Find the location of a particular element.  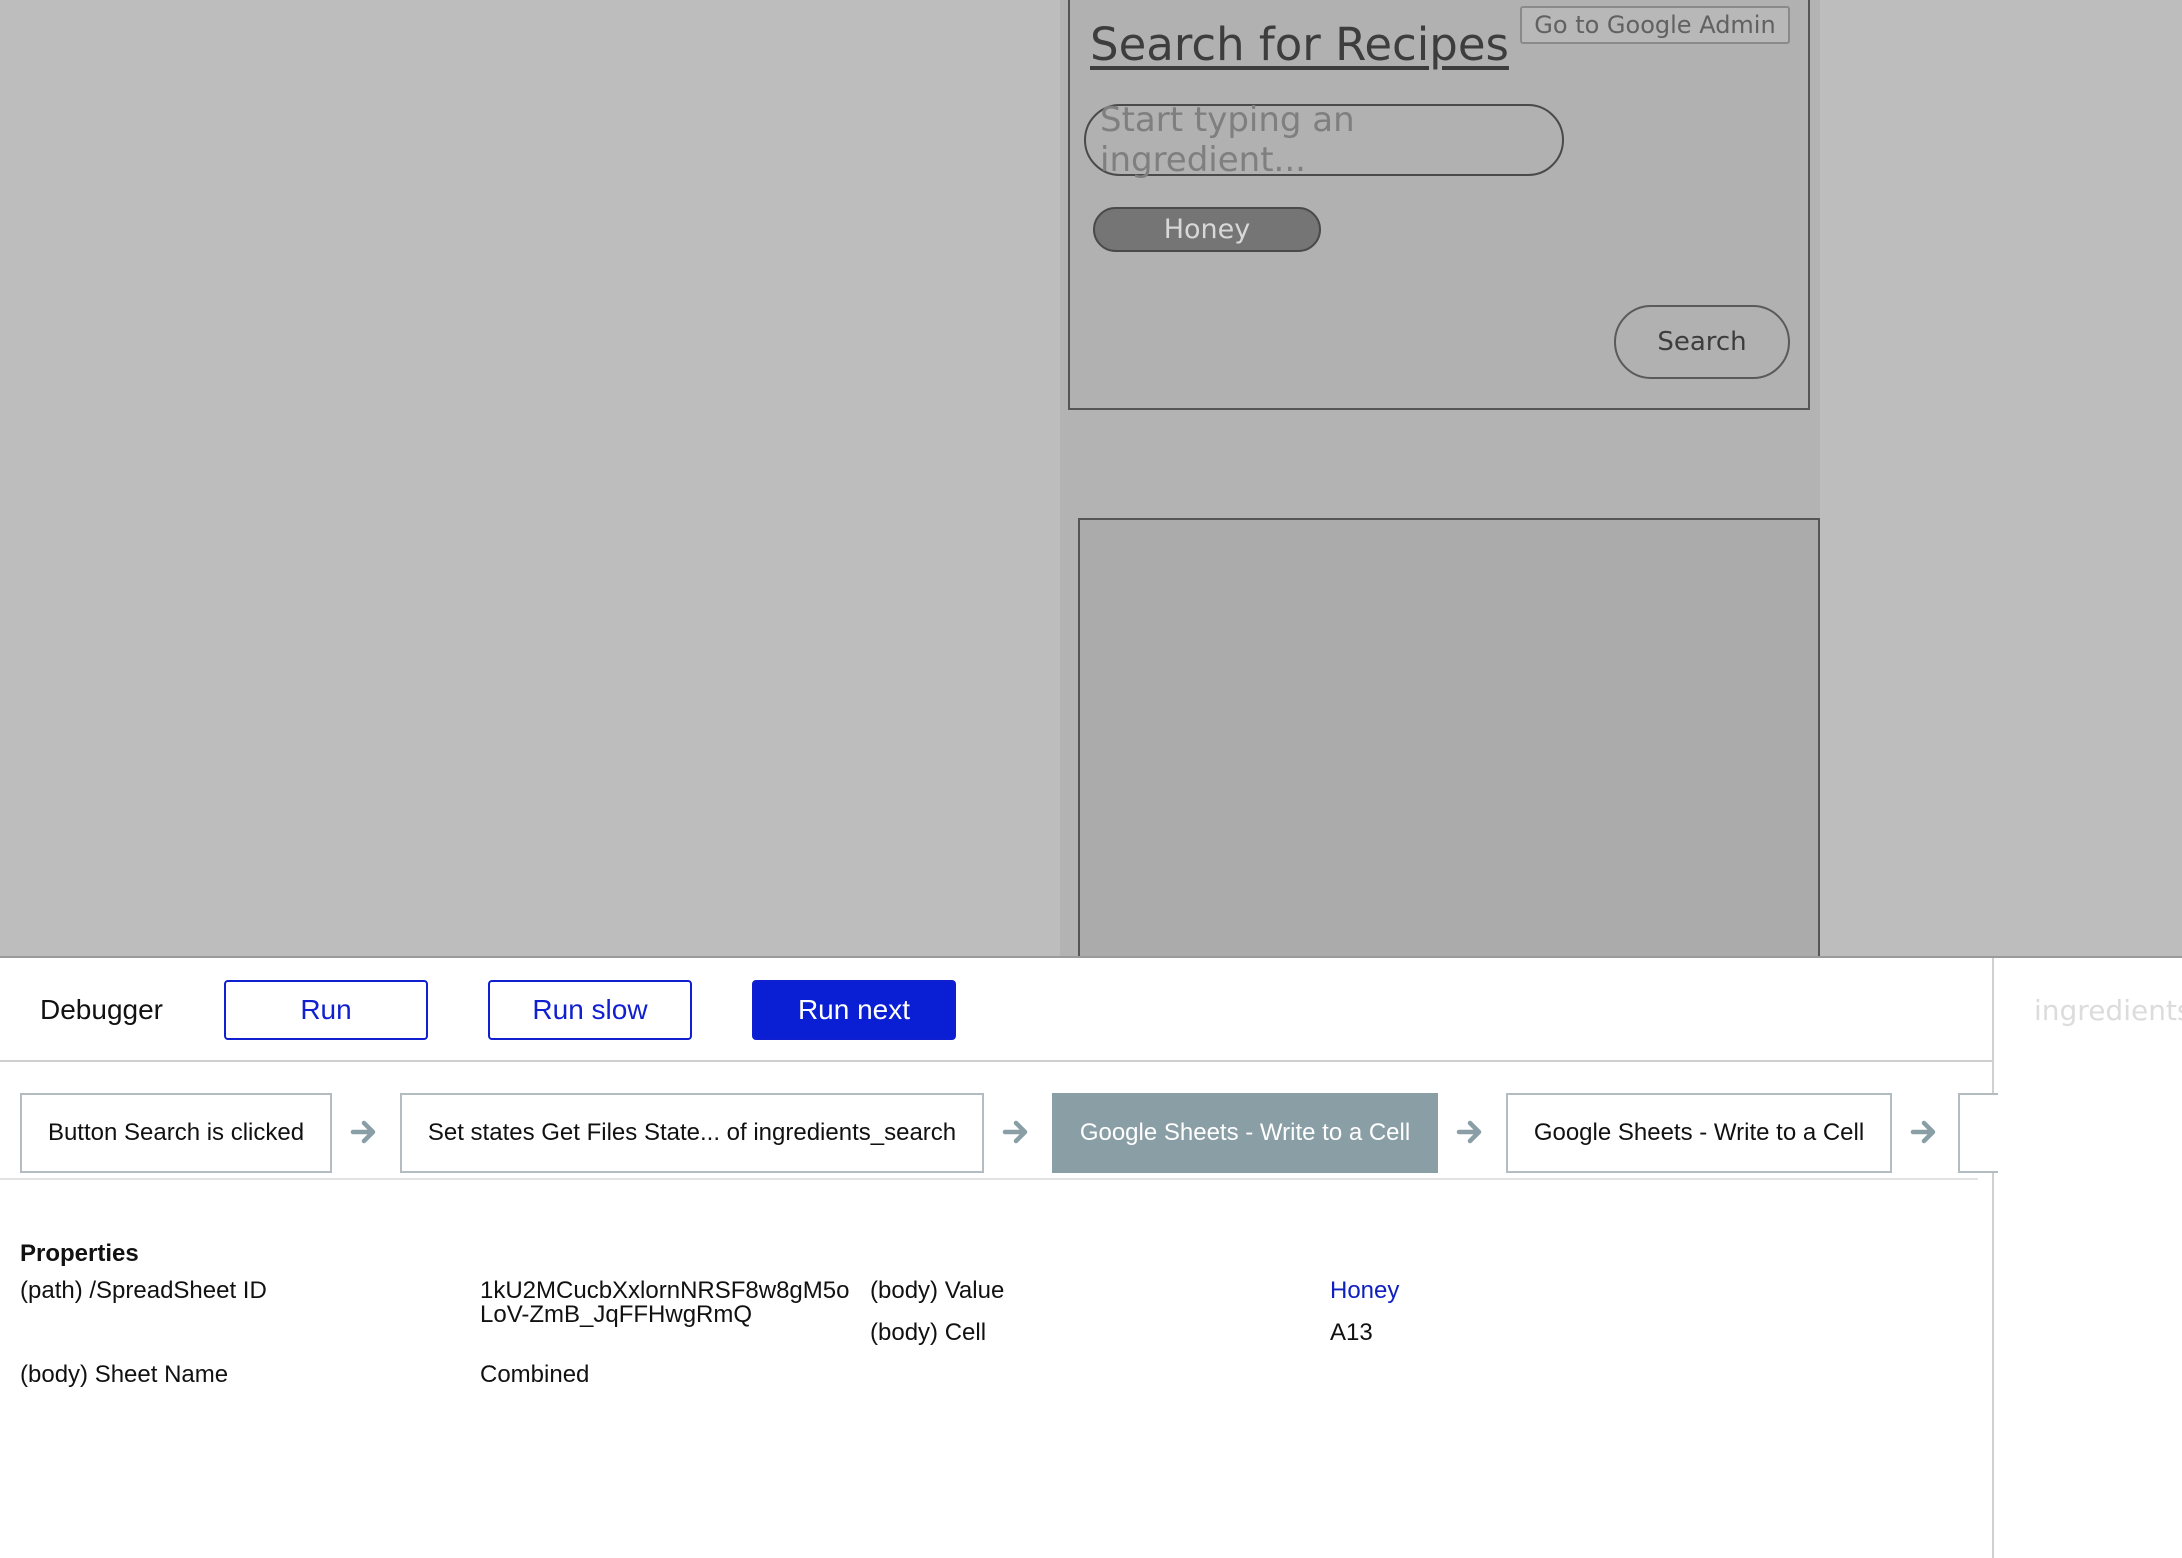

side-tab-label: ingredients_ is located at coordinates (2108, 1010).